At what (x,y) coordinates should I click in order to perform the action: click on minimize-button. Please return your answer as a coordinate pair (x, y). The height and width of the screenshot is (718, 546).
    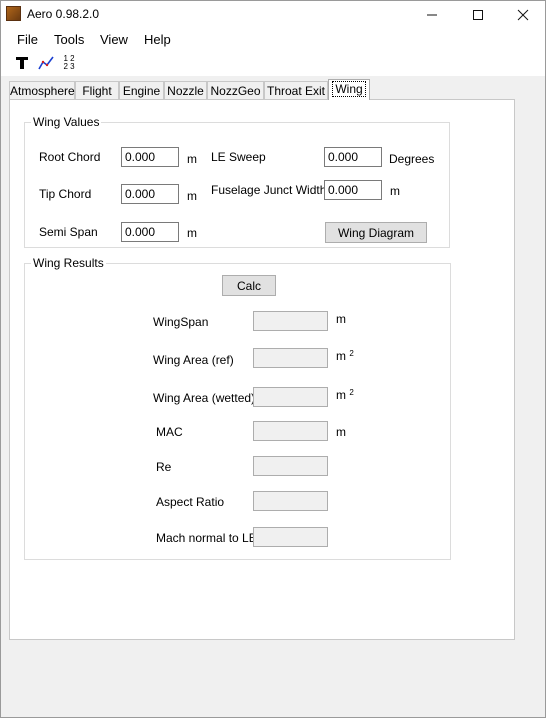
    Looking at the image, I should click on (432, 14).